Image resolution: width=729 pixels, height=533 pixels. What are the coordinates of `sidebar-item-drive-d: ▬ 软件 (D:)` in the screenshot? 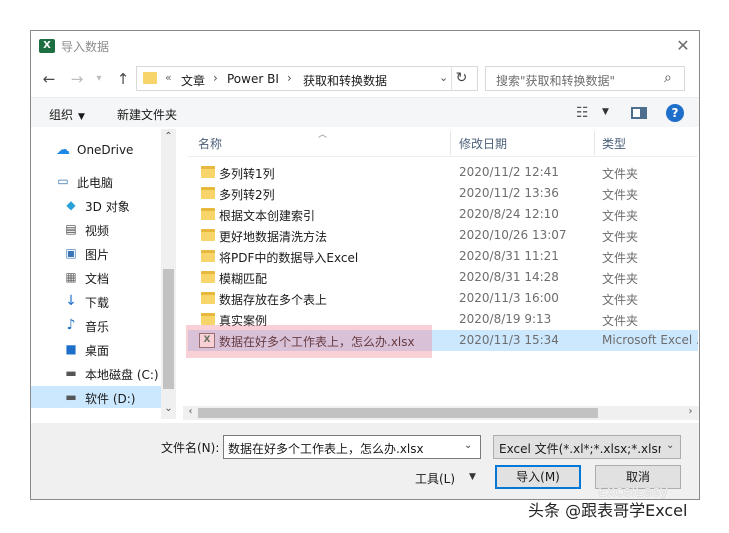 It's located at (96, 397).